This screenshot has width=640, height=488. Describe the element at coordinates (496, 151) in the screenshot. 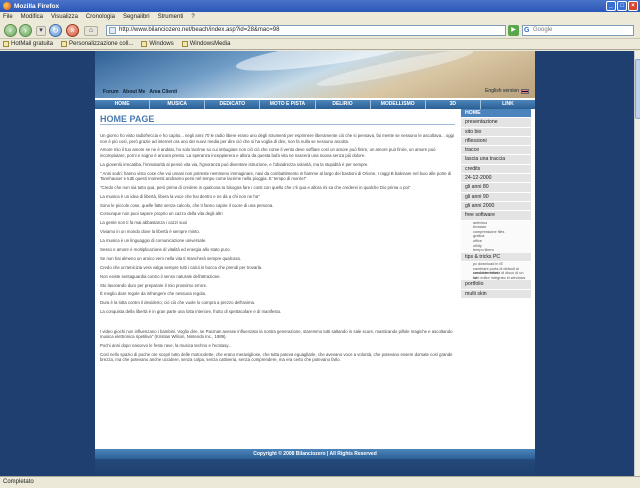

I see `sidebar-item: tracce` at that location.